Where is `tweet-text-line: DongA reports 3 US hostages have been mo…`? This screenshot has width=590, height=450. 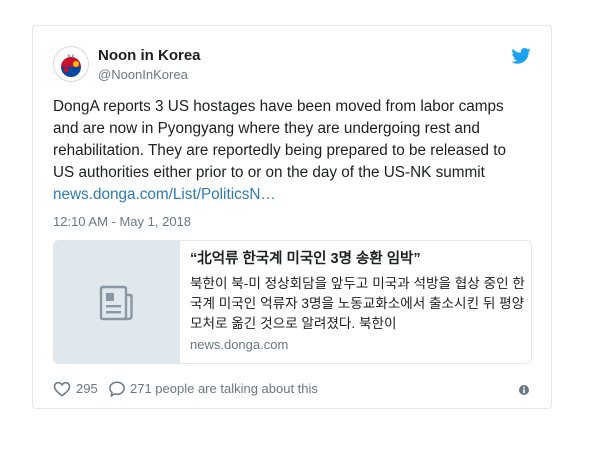 tweet-text-line: DongA reports 3 US hostages have been mo… is located at coordinates (278, 106).